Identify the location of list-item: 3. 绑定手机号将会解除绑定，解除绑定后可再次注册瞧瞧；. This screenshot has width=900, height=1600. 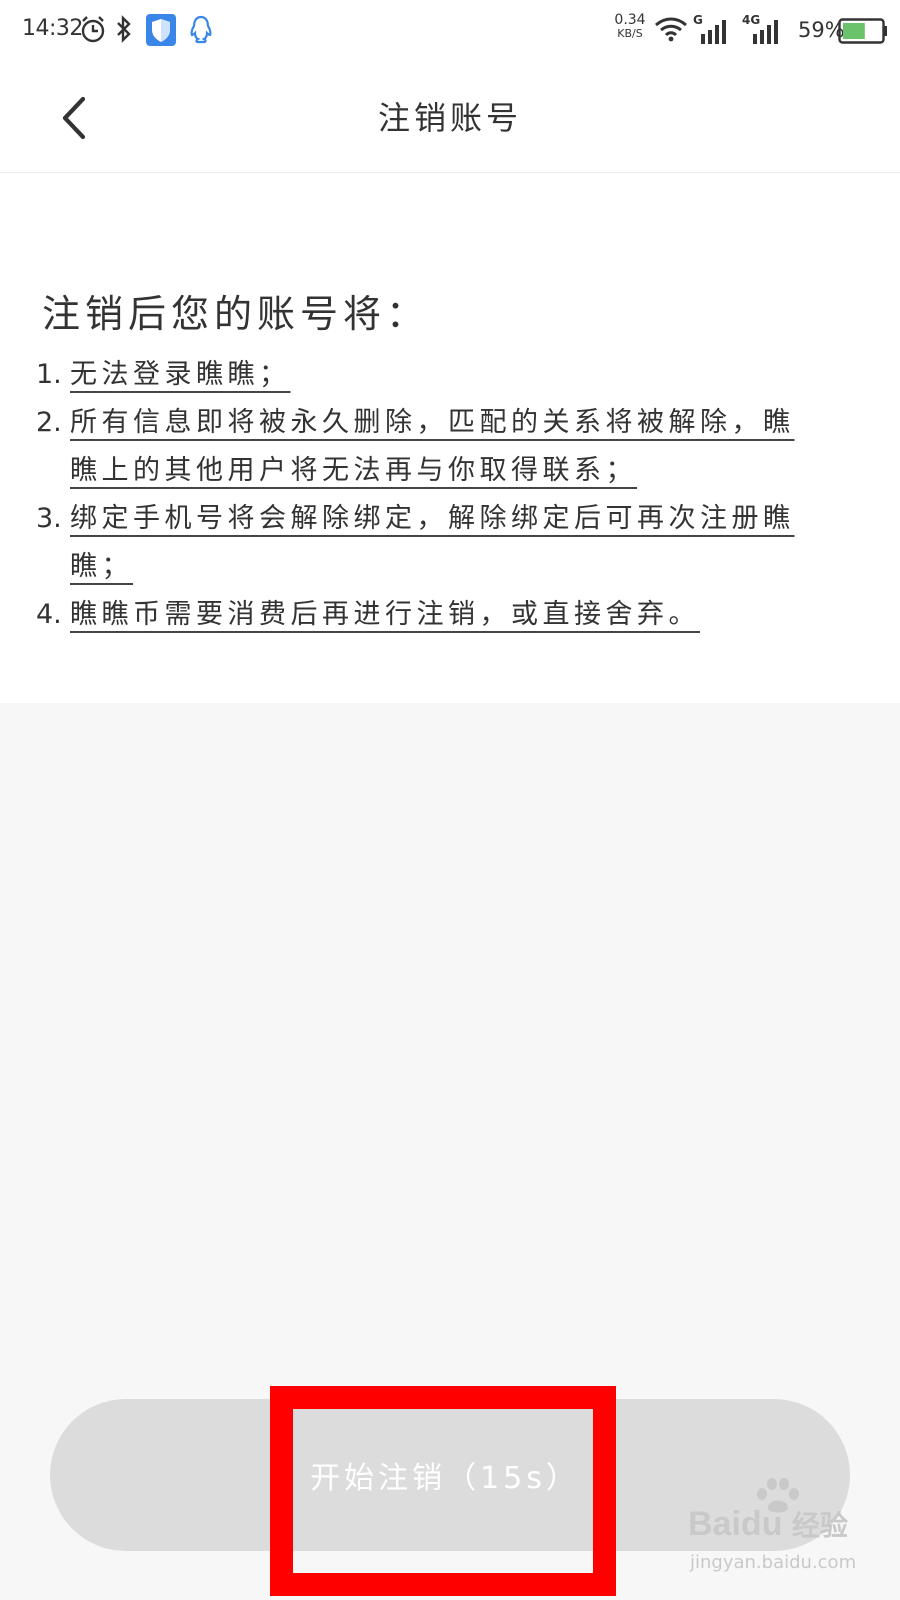
(436, 543).